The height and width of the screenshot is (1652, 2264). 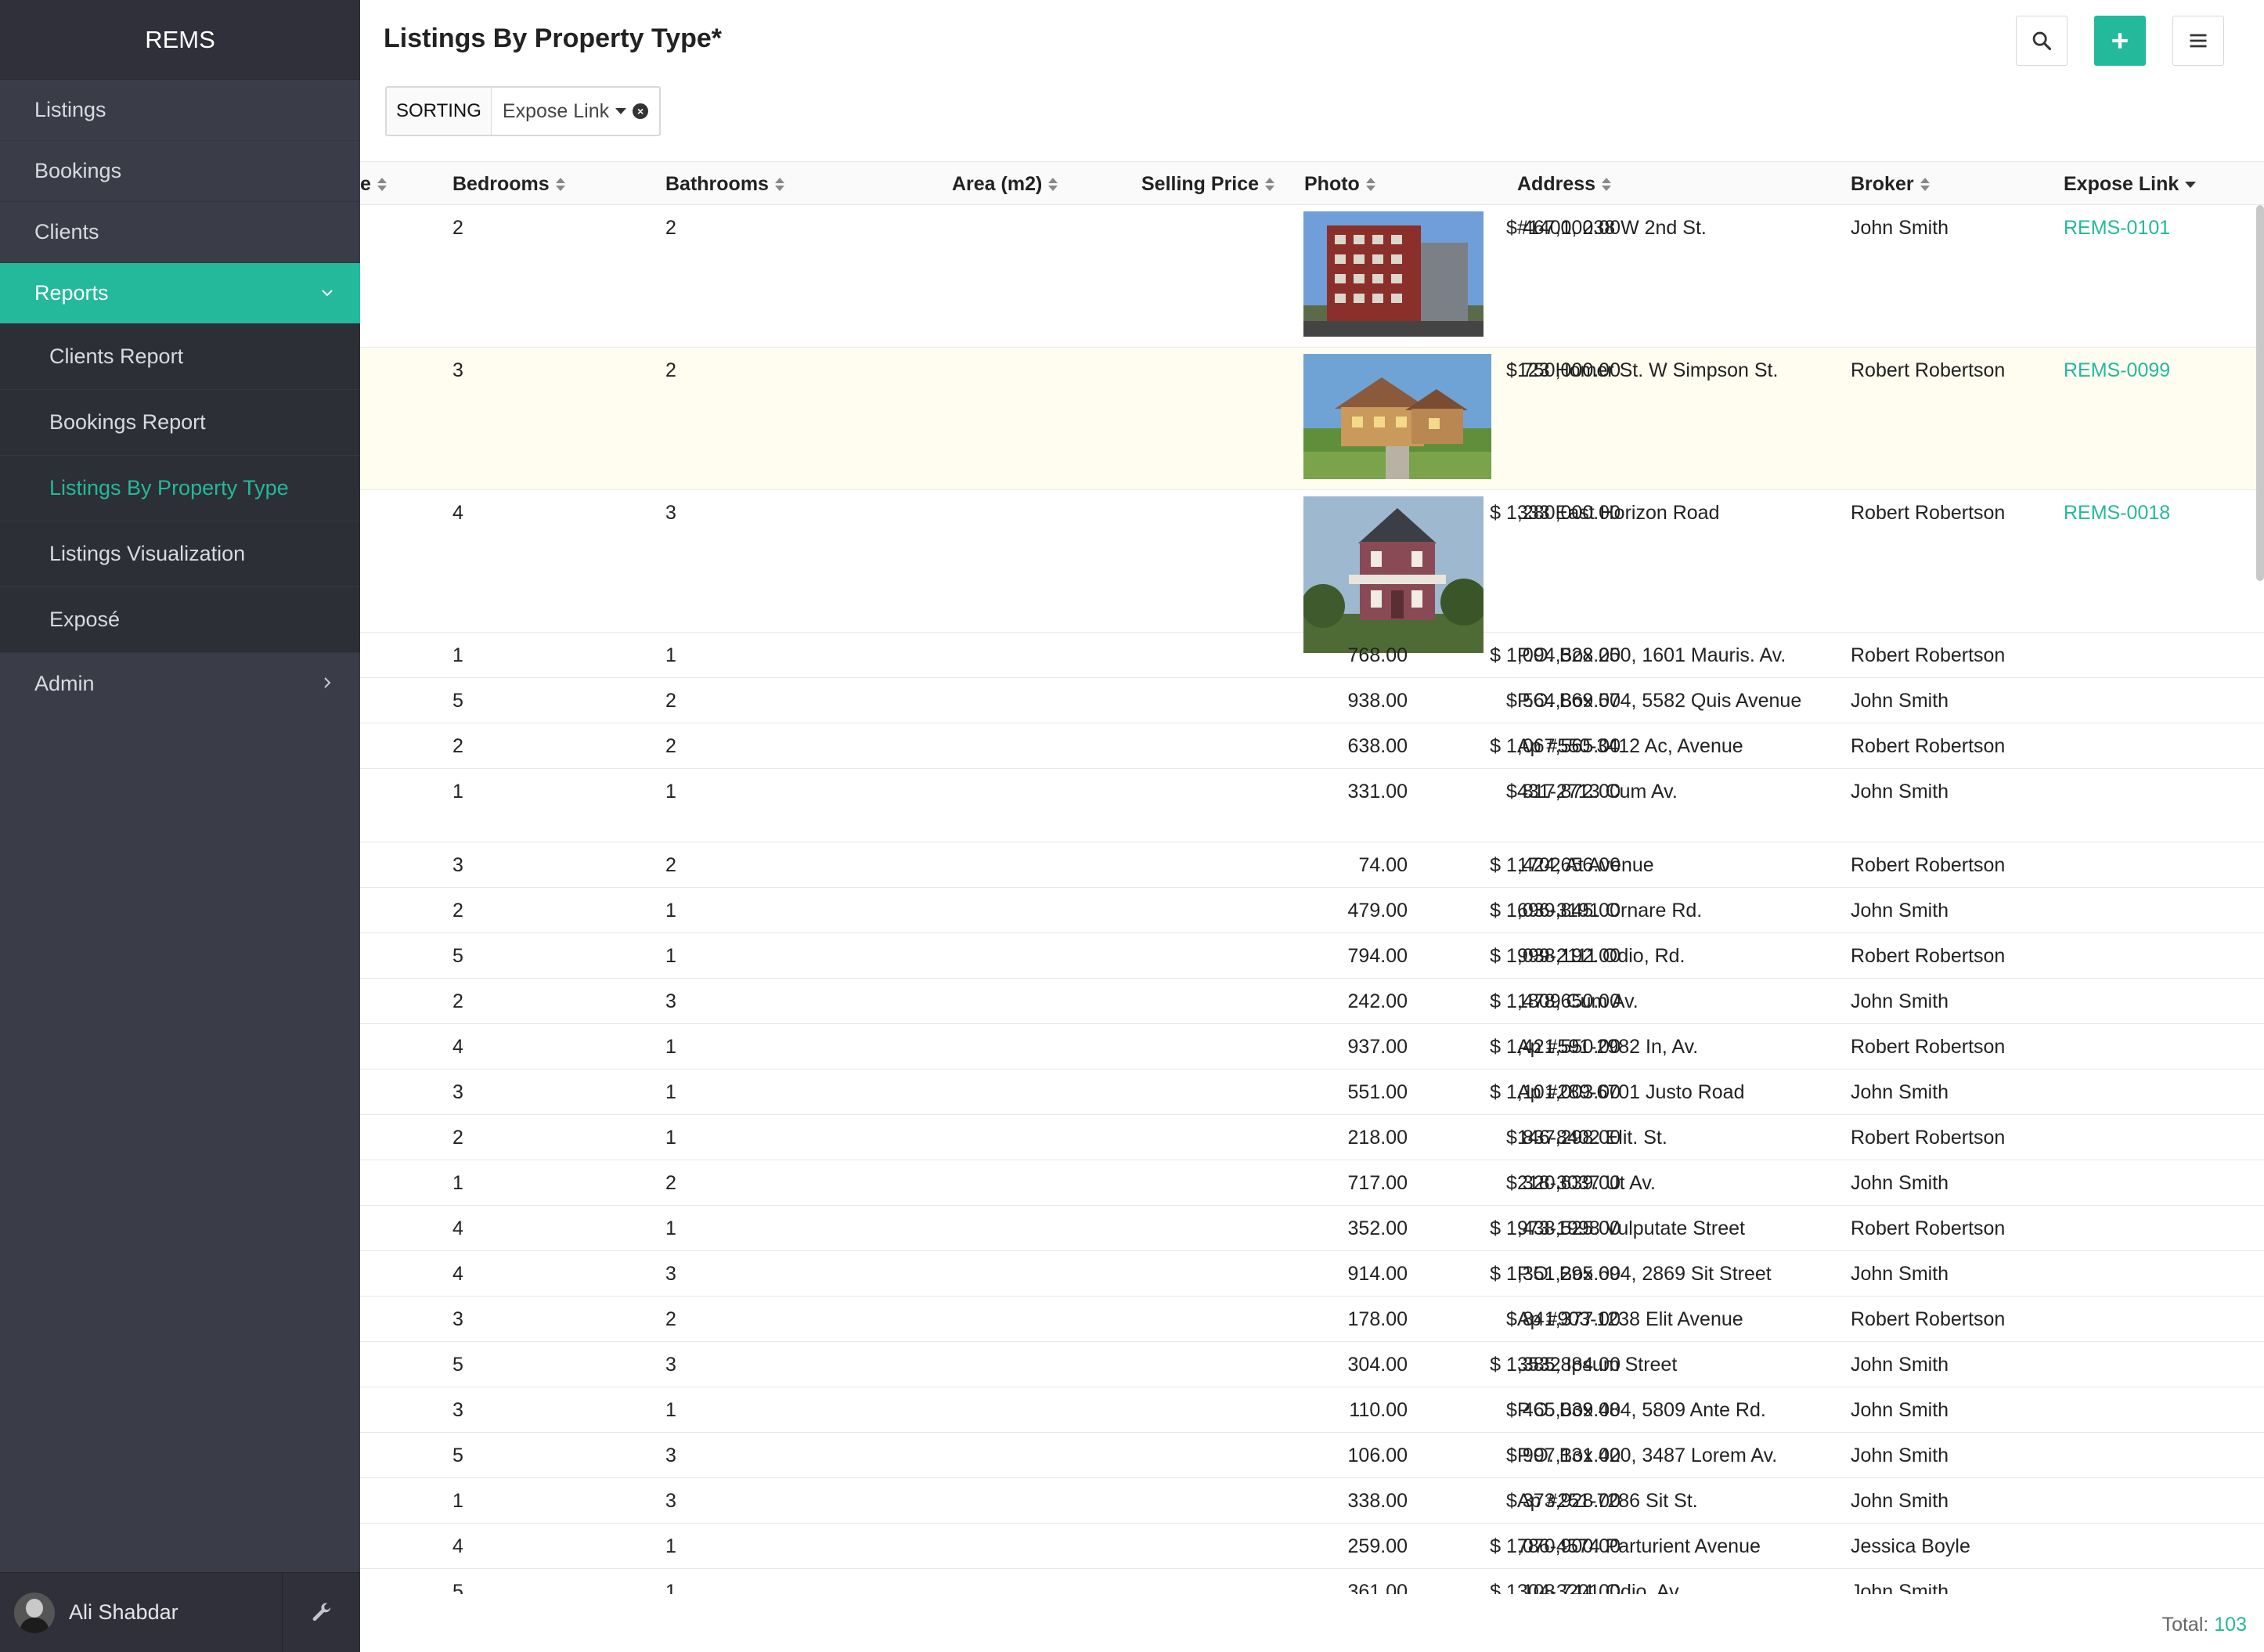 I want to click on column-header-selling-price: Selling Price, so click(x=1208, y=184).